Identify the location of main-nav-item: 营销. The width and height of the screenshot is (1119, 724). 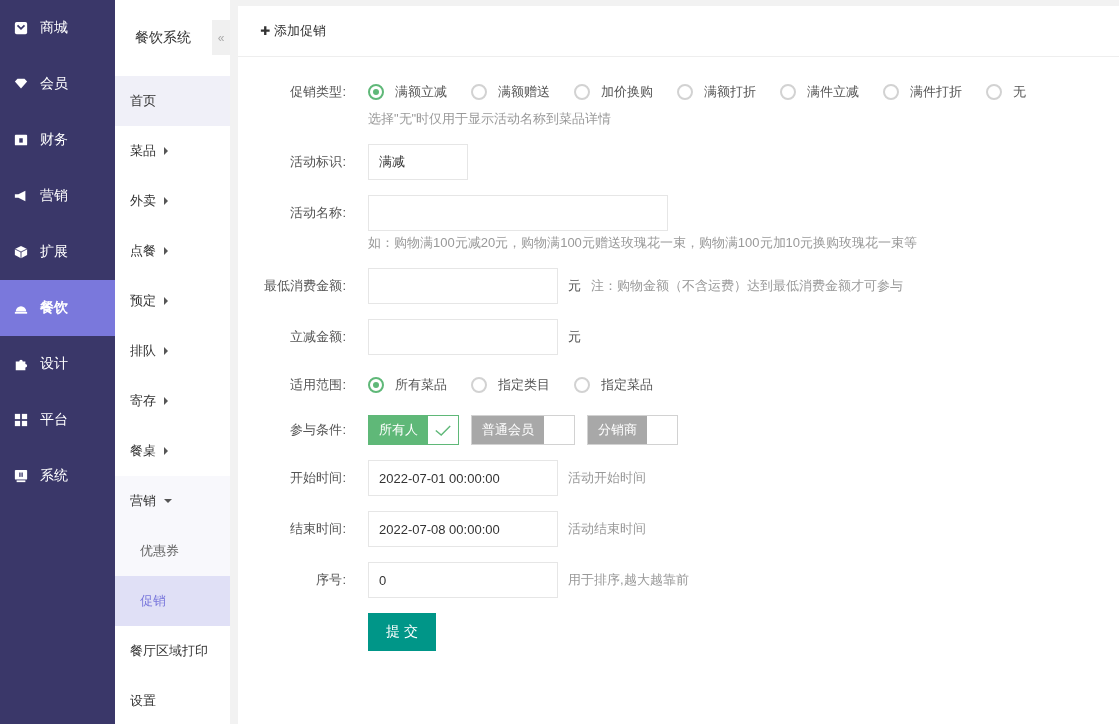
(57, 196).